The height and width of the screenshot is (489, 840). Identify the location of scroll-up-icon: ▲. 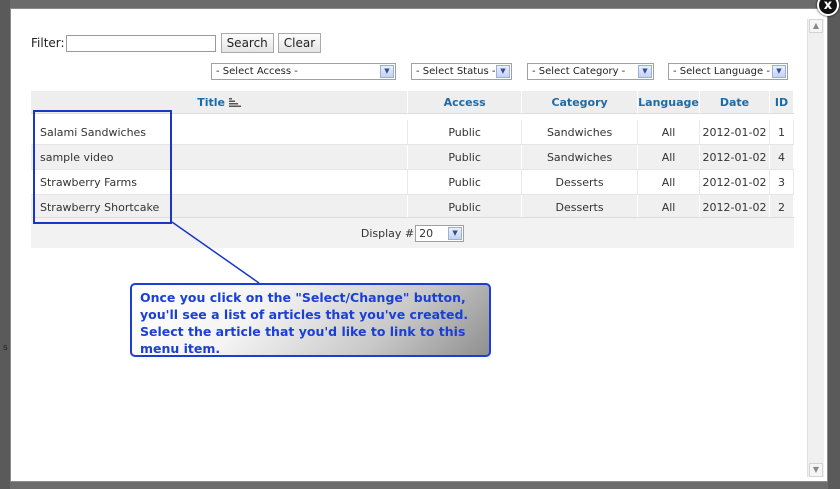
(816, 26).